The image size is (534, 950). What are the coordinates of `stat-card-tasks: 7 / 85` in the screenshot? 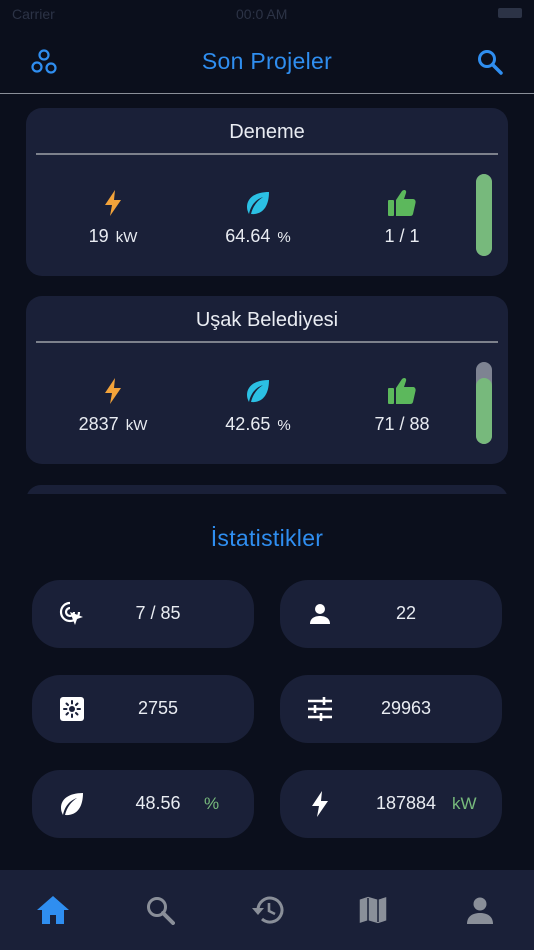 It's located at (143, 614).